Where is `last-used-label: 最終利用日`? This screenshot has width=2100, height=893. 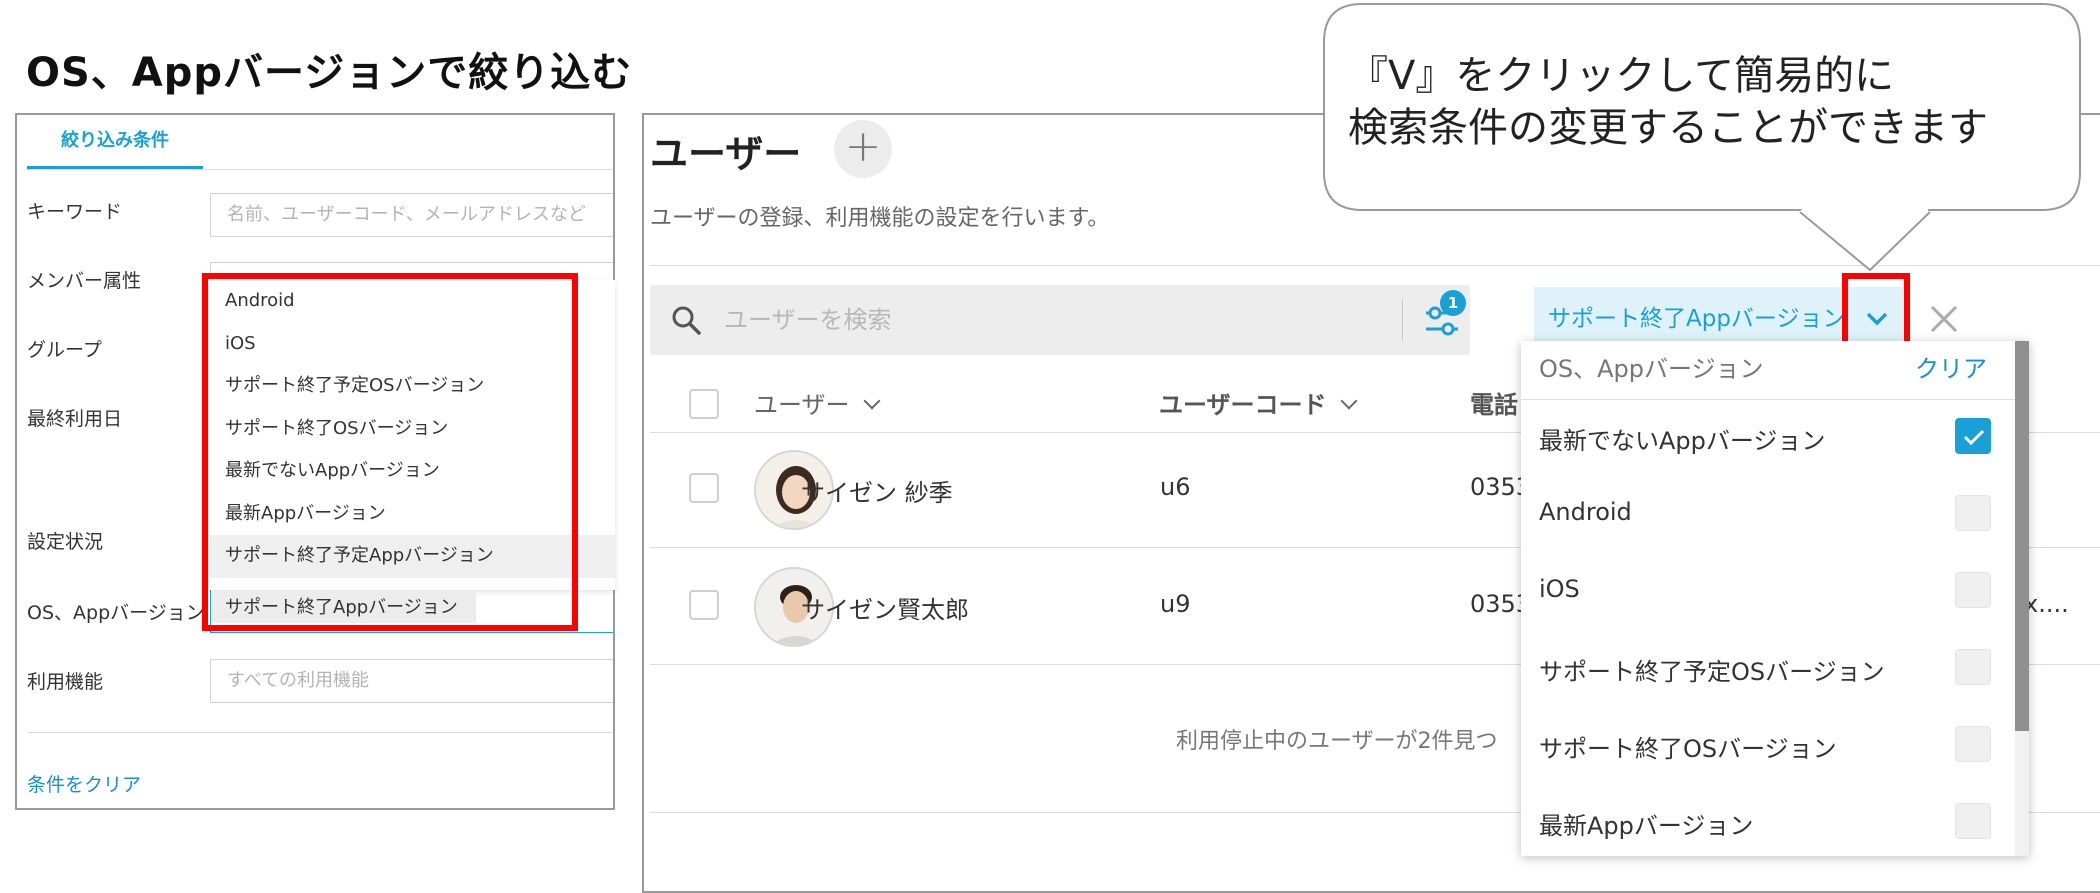
last-used-label: 最終利用日 is located at coordinates (75, 419).